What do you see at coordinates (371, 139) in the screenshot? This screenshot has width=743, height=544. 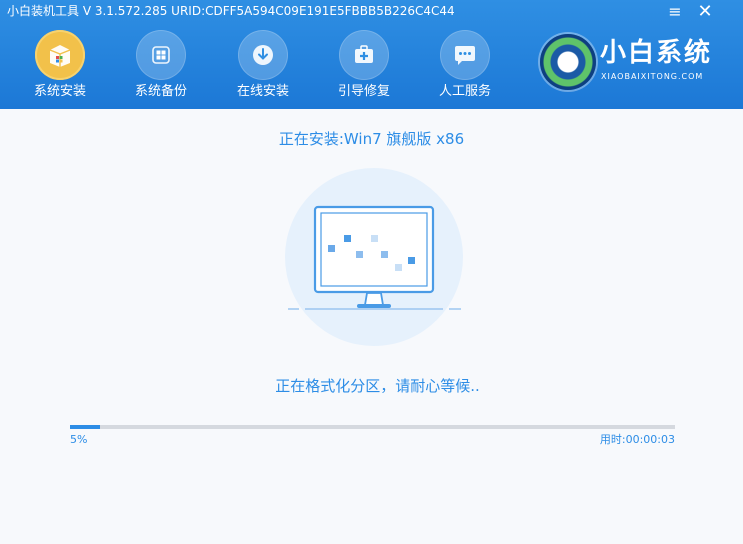 I see `install-title: 正在安装:Win7 旗舰版 x86` at bounding box center [371, 139].